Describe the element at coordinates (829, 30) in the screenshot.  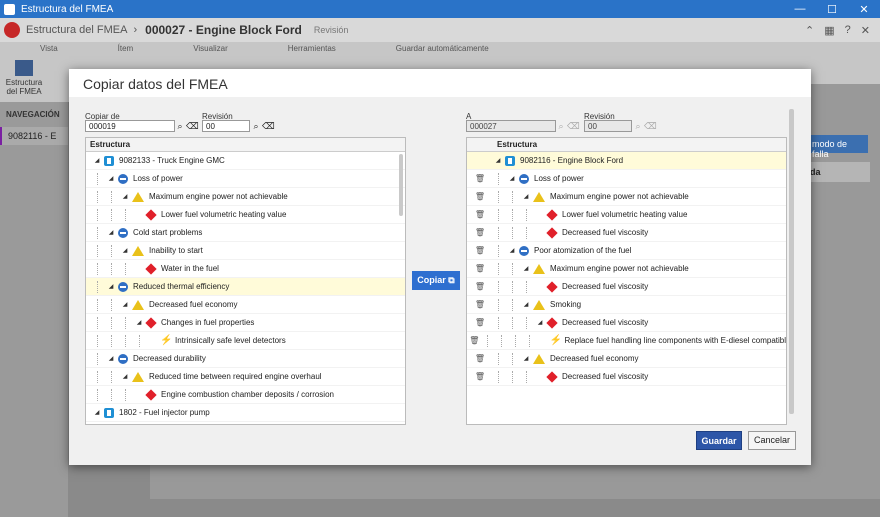
I see `grid-icon: ▦` at that location.